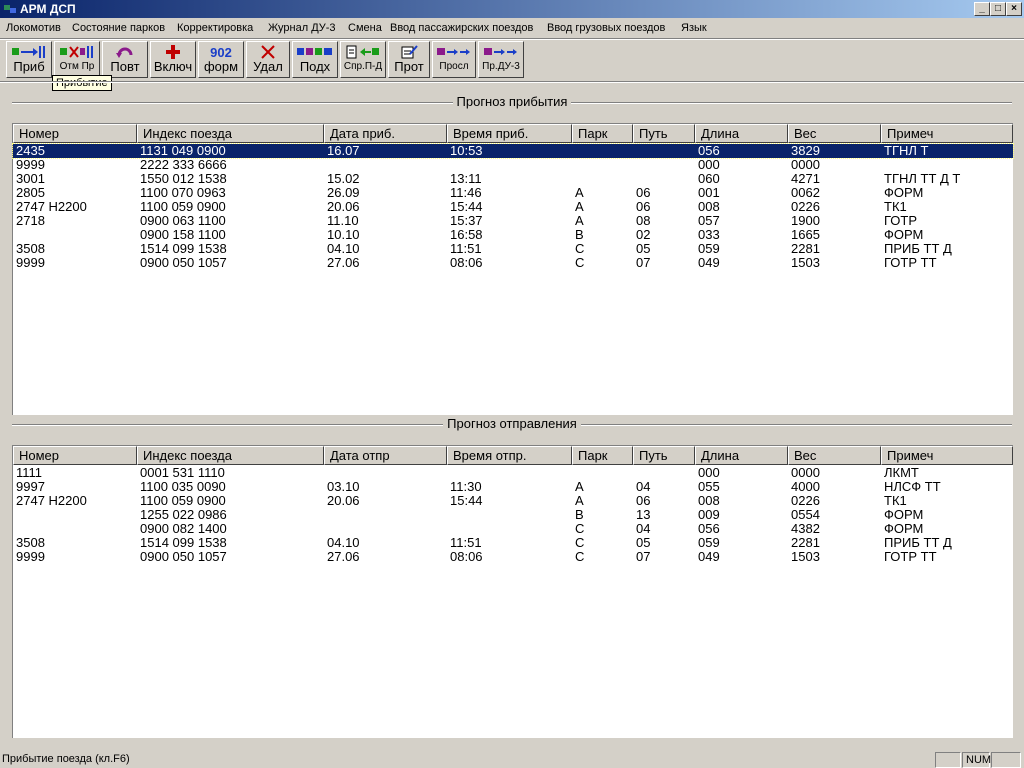  Describe the element at coordinates (694, 28) in the screenshot. I see `menu-language: Язык` at that location.